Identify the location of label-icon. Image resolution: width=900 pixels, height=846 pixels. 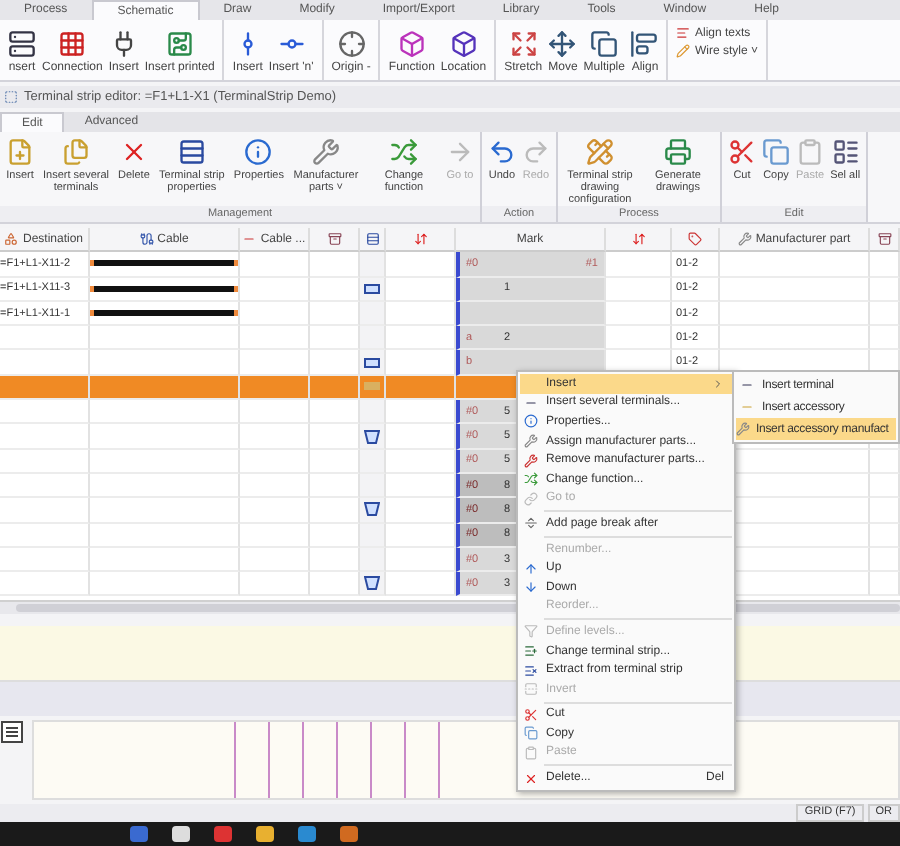
(695, 239).